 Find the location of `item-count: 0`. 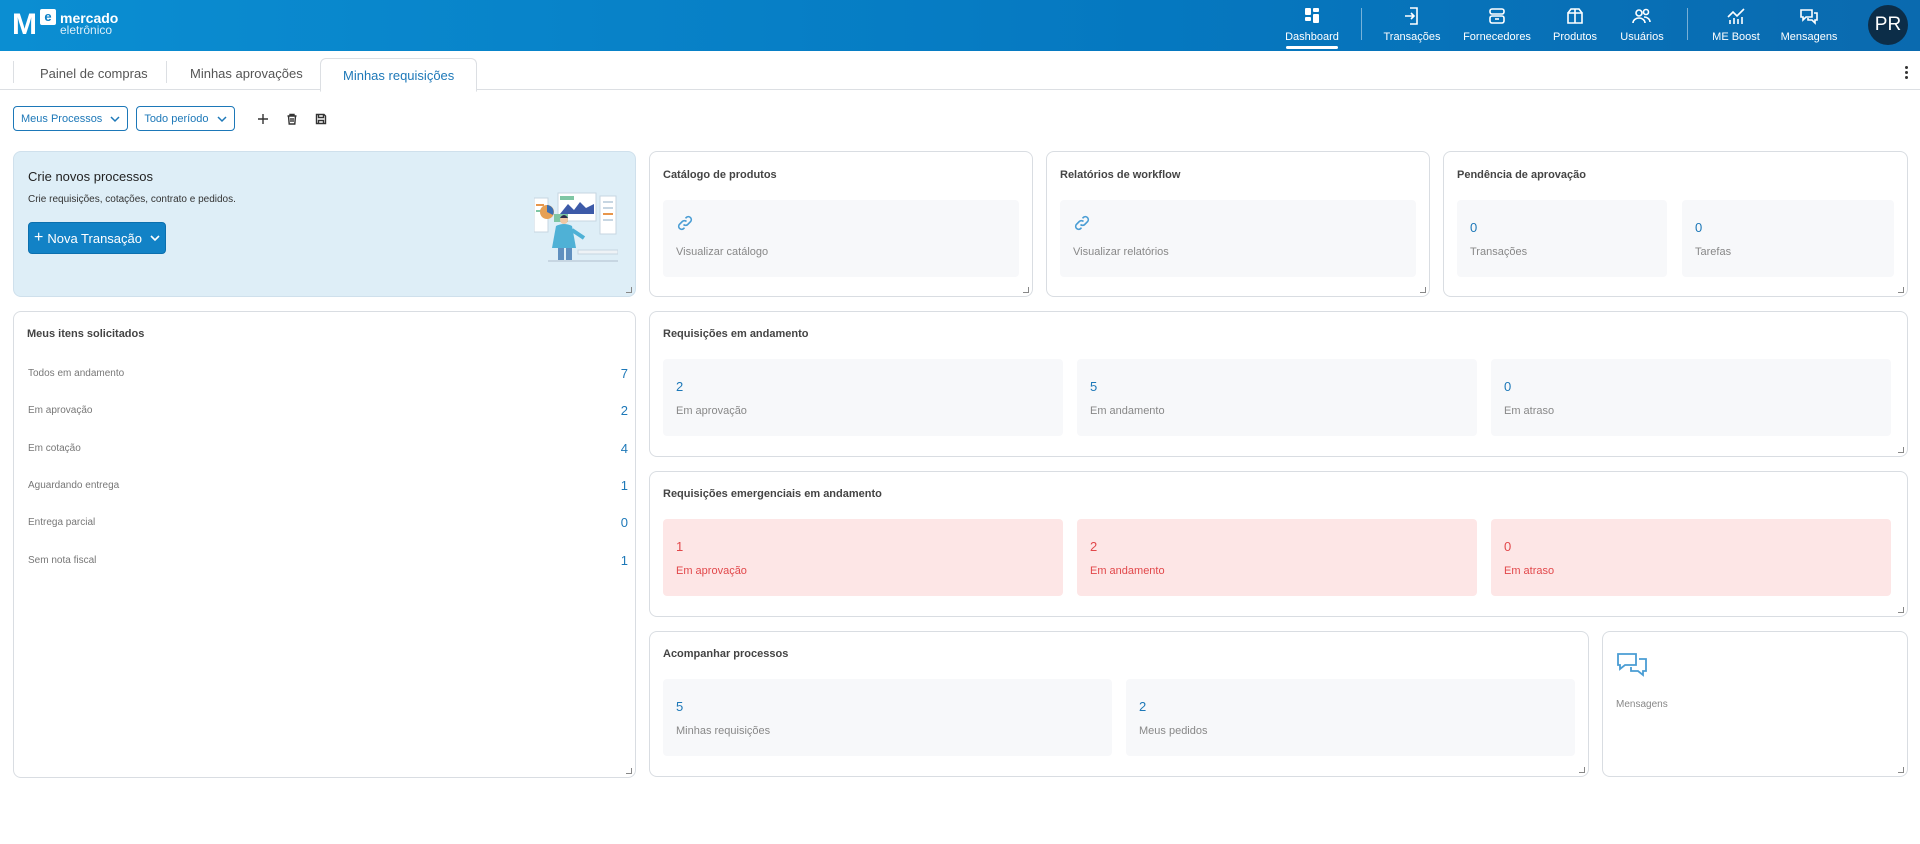

item-count: 0 is located at coordinates (624, 522).